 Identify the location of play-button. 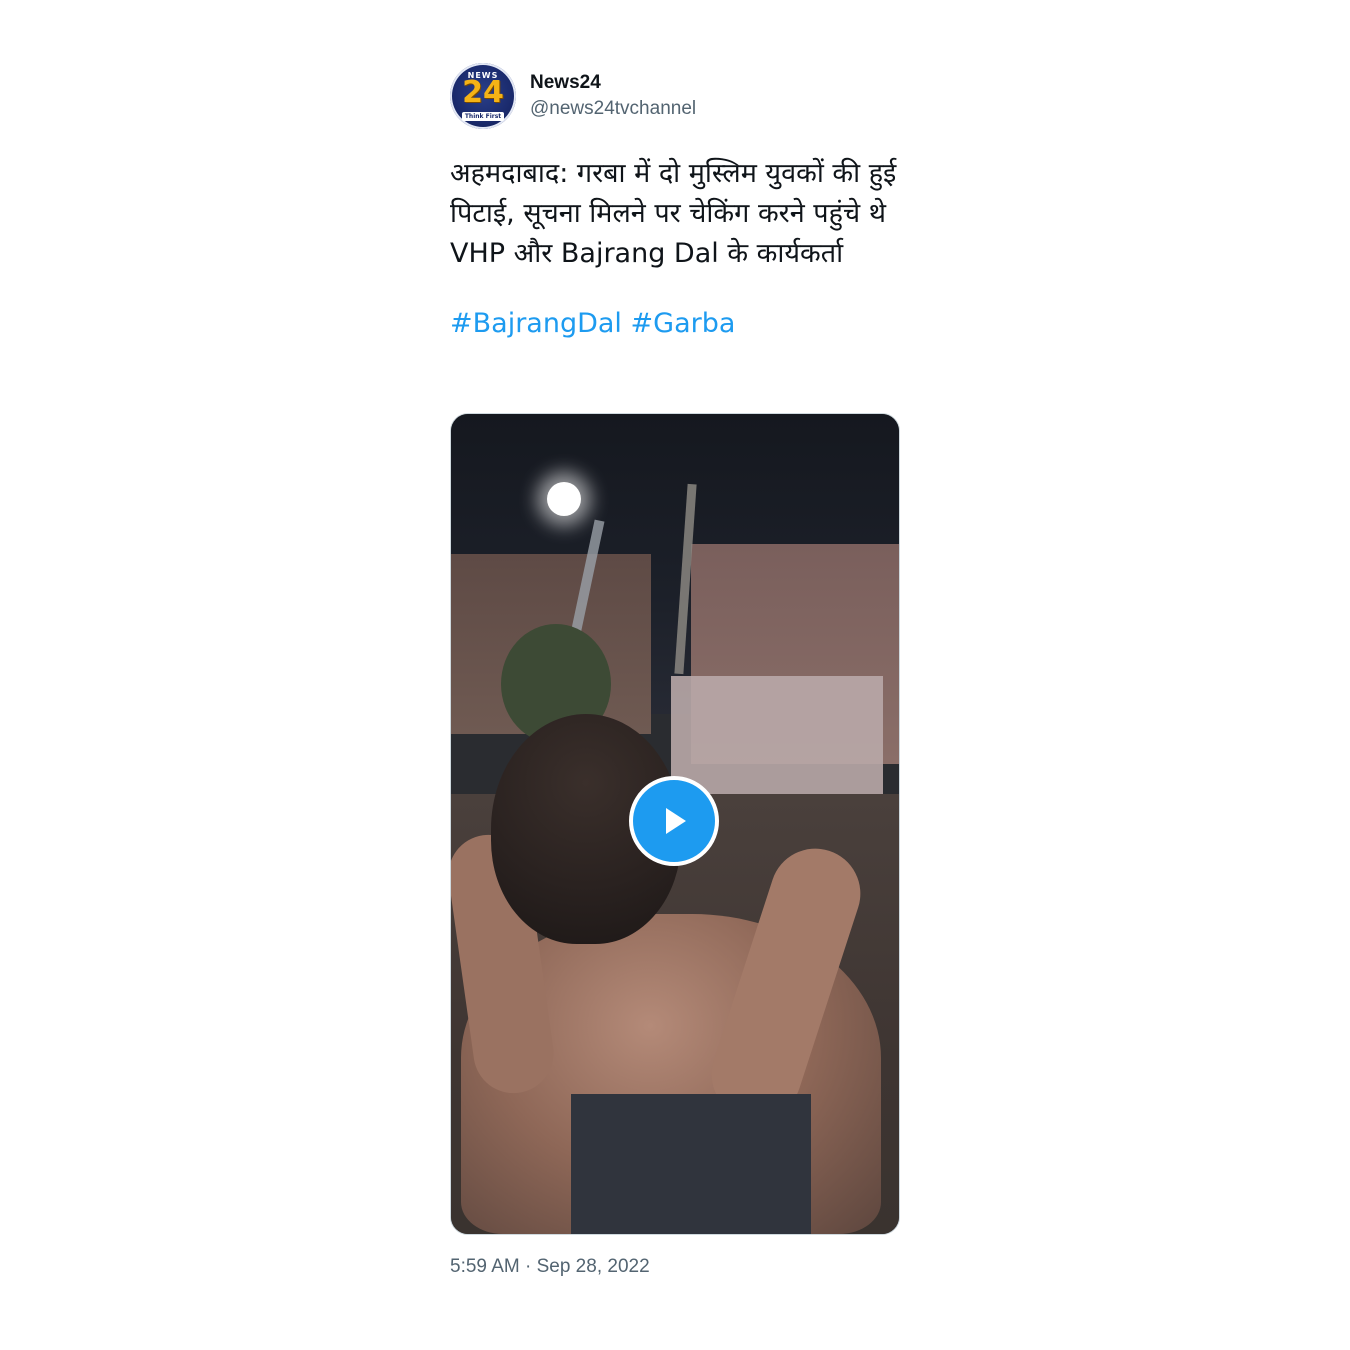
(674, 821).